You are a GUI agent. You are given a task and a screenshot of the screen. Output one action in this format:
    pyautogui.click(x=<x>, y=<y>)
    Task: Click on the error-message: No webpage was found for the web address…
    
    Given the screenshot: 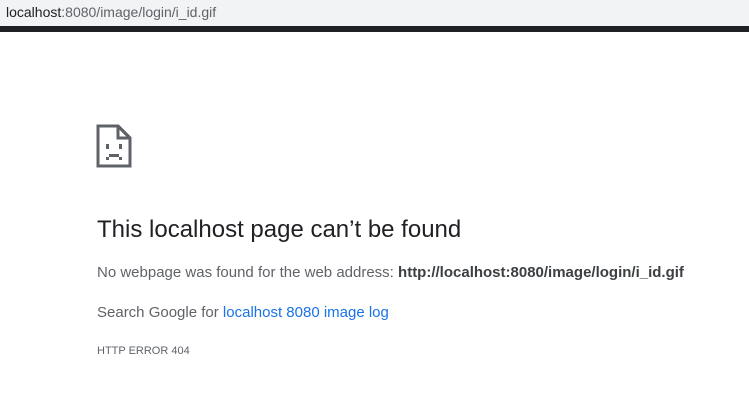 What is the action you would take?
    pyautogui.click(x=390, y=272)
    